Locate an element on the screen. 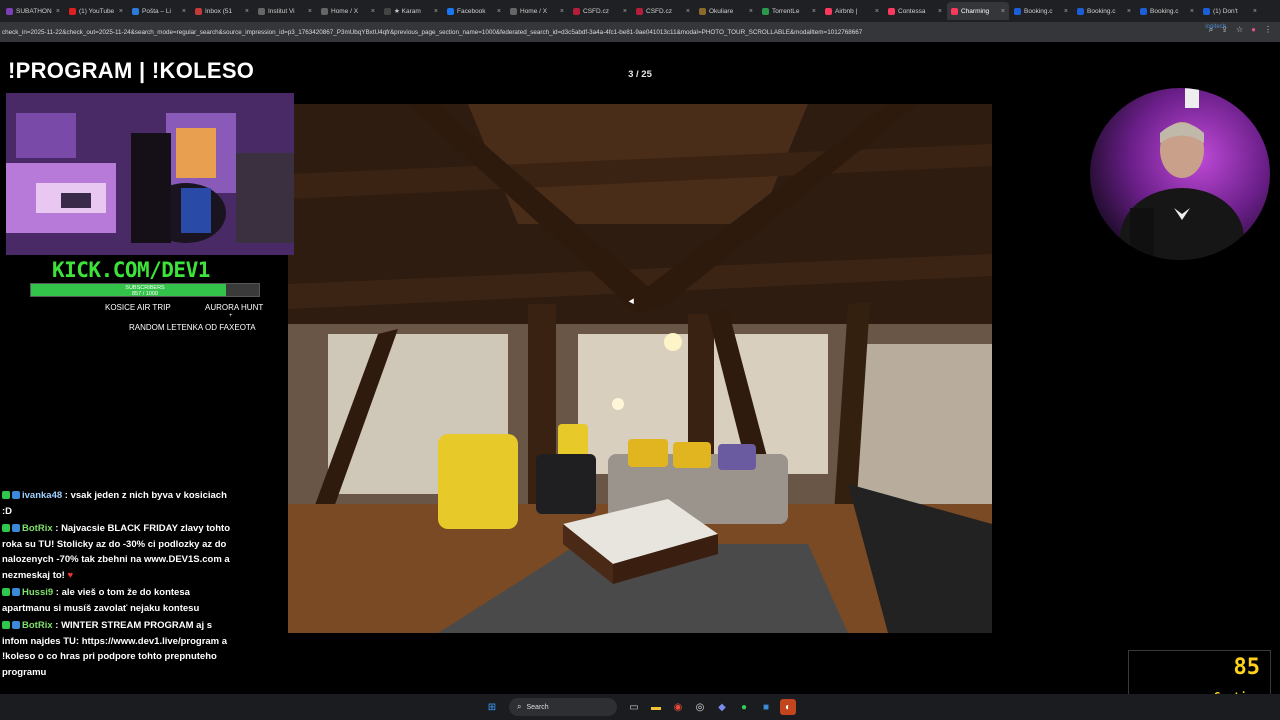  browser-tab: Facebook × is located at coordinates (474, 11).